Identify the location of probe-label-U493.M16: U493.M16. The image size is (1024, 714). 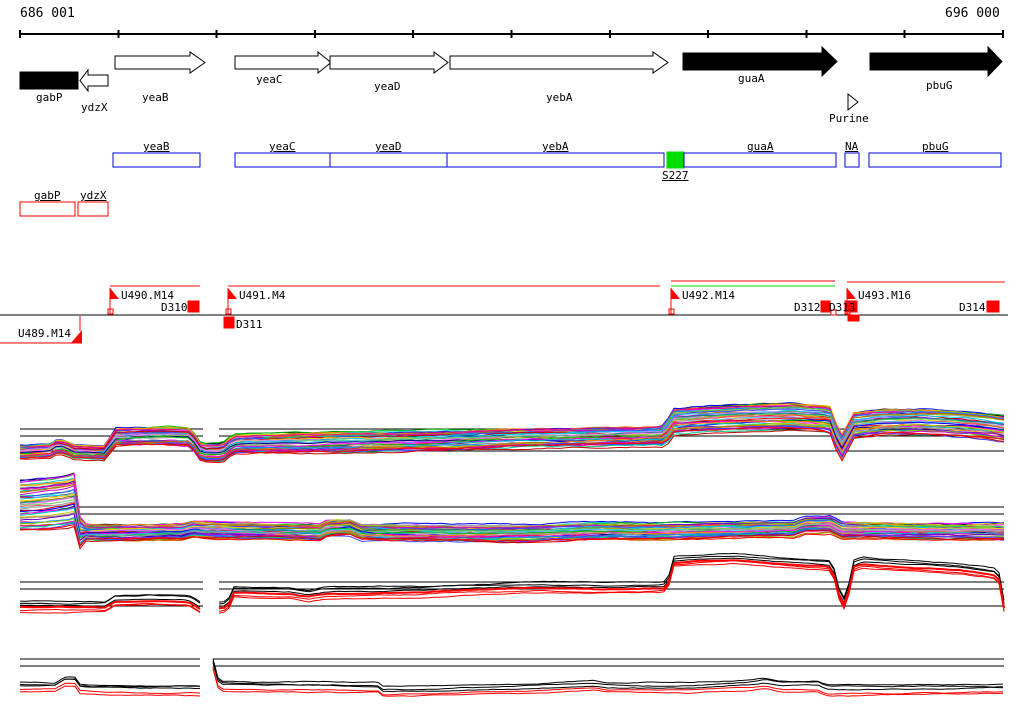
(884, 295).